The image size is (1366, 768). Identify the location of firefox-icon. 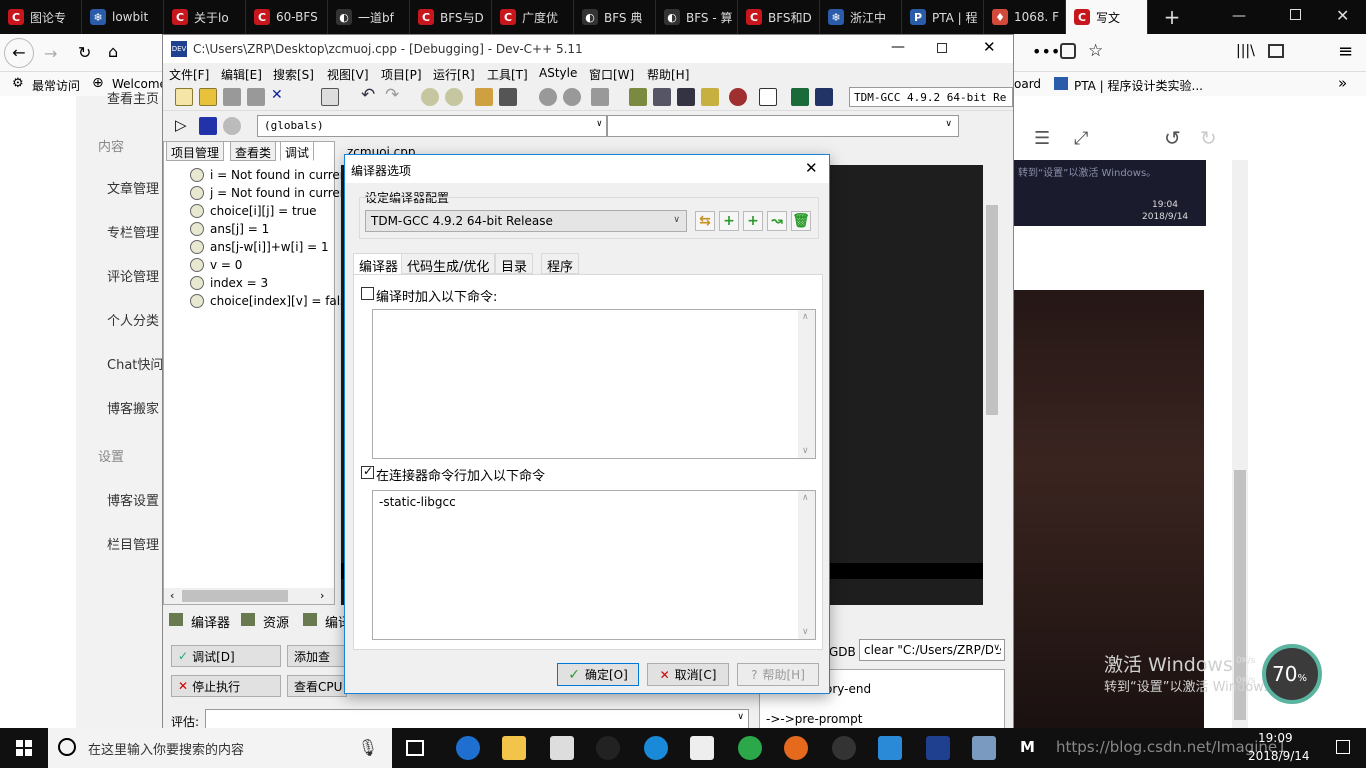
(796, 748).